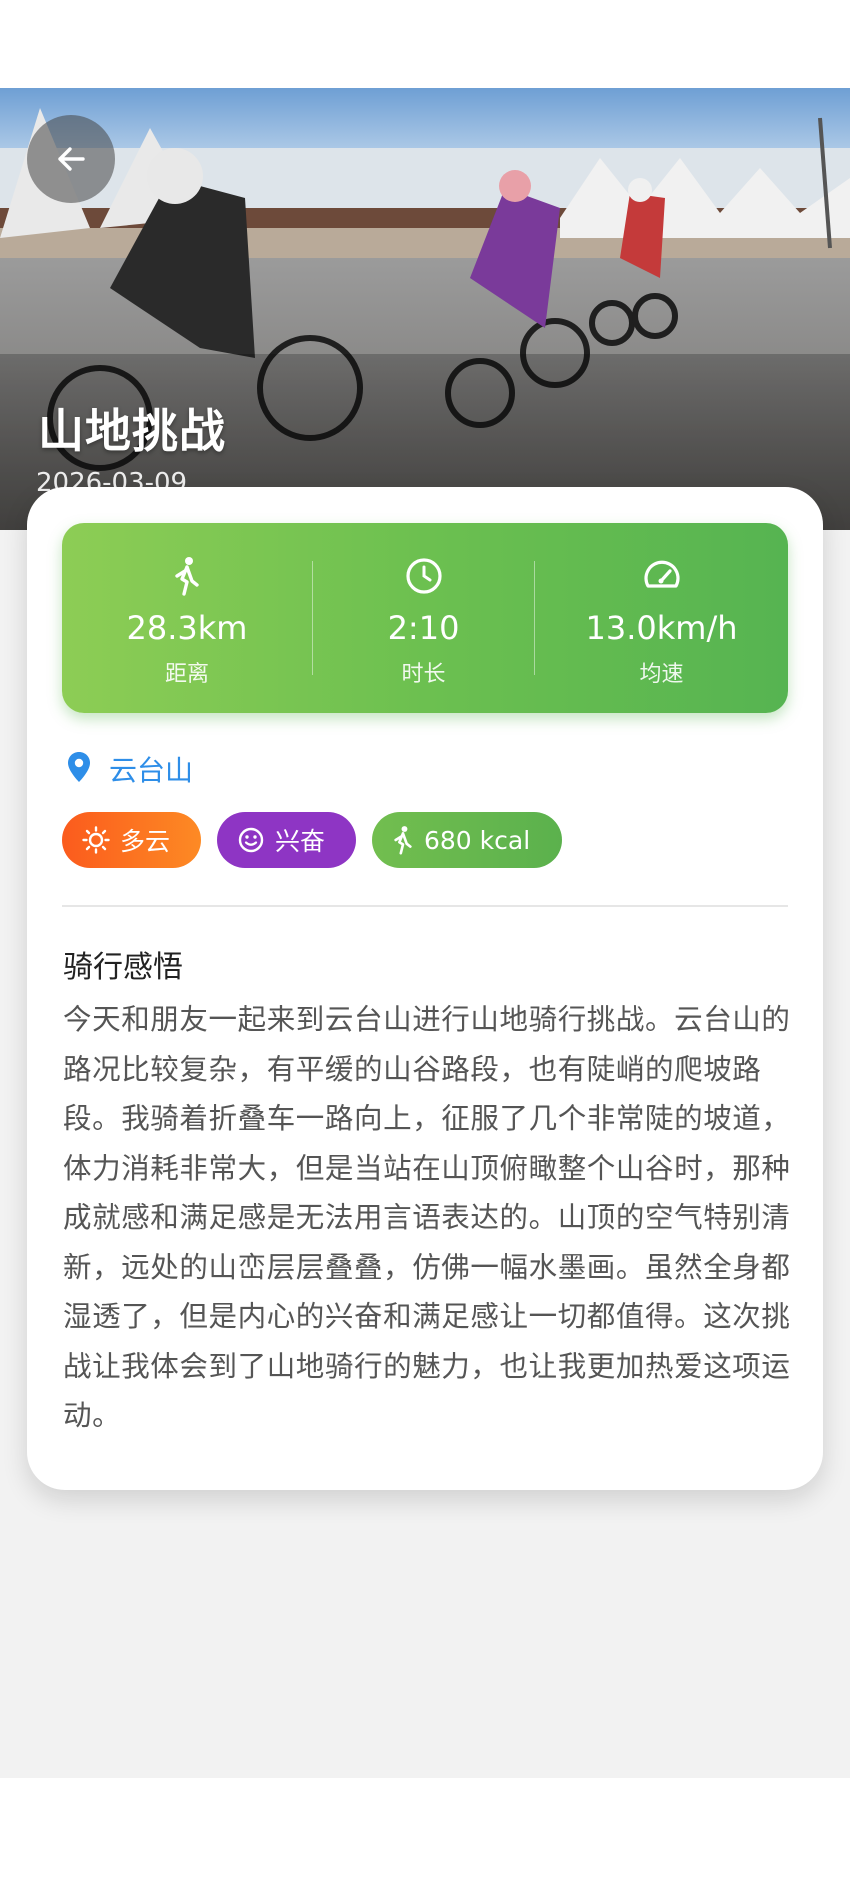  Describe the element at coordinates (425, 906) in the screenshot. I see `section-divider` at that location.